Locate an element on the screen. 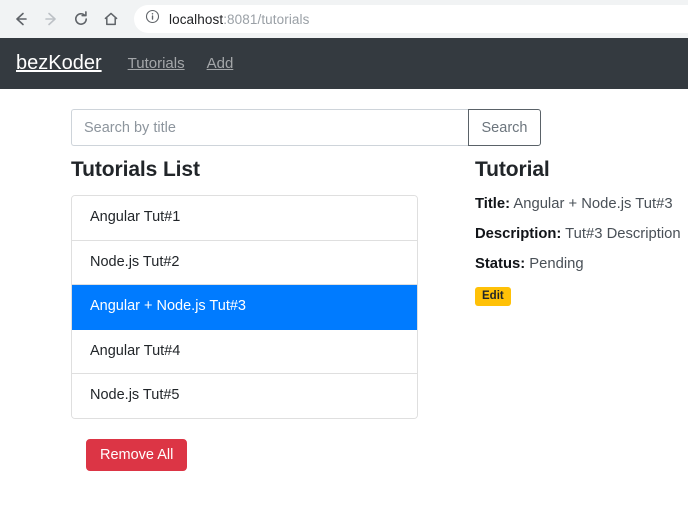  remove-all-button: Remove All is located at coordinates (137, 454).